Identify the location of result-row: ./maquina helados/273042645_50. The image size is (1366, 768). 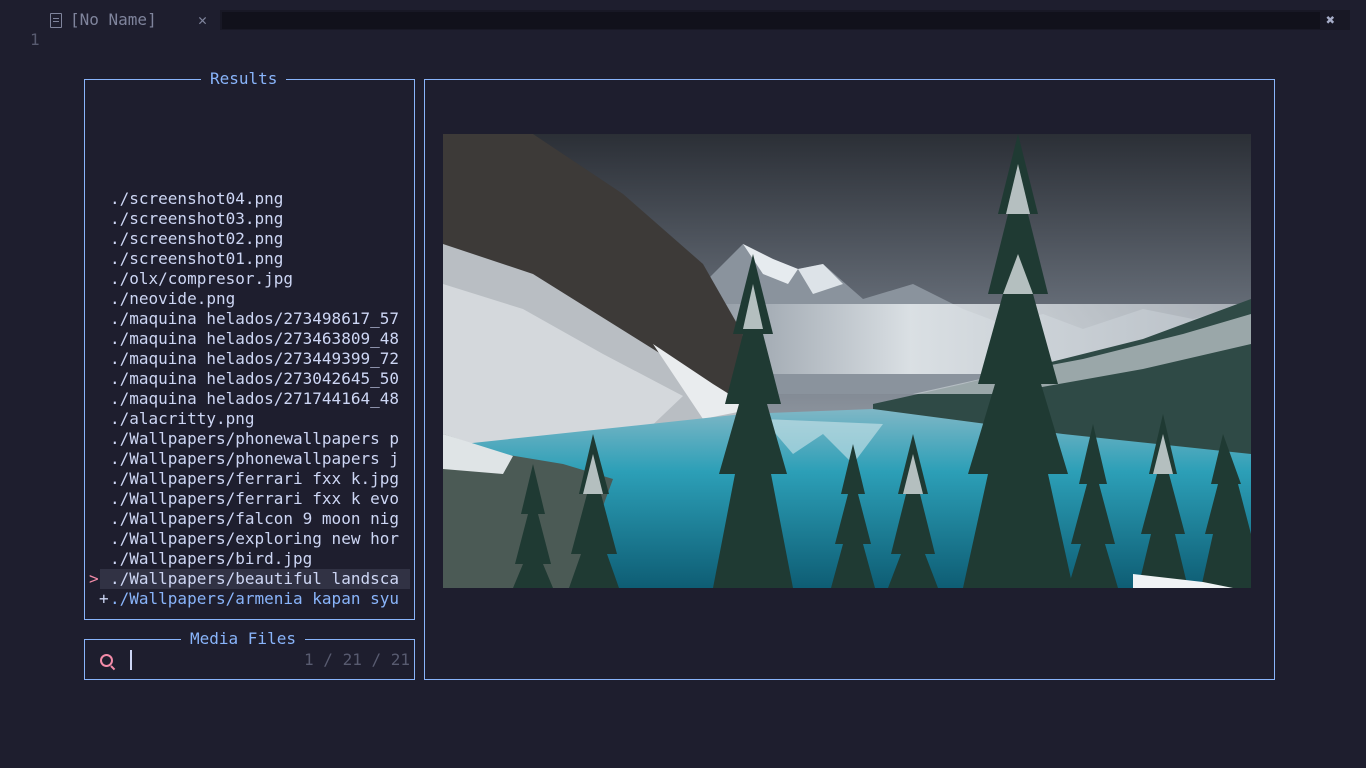
(249, 379).